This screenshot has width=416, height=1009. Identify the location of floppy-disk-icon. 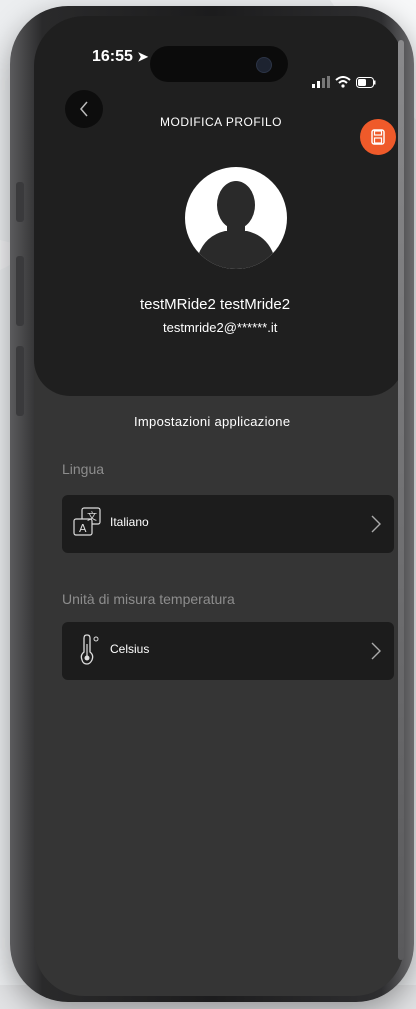
(378, 137).